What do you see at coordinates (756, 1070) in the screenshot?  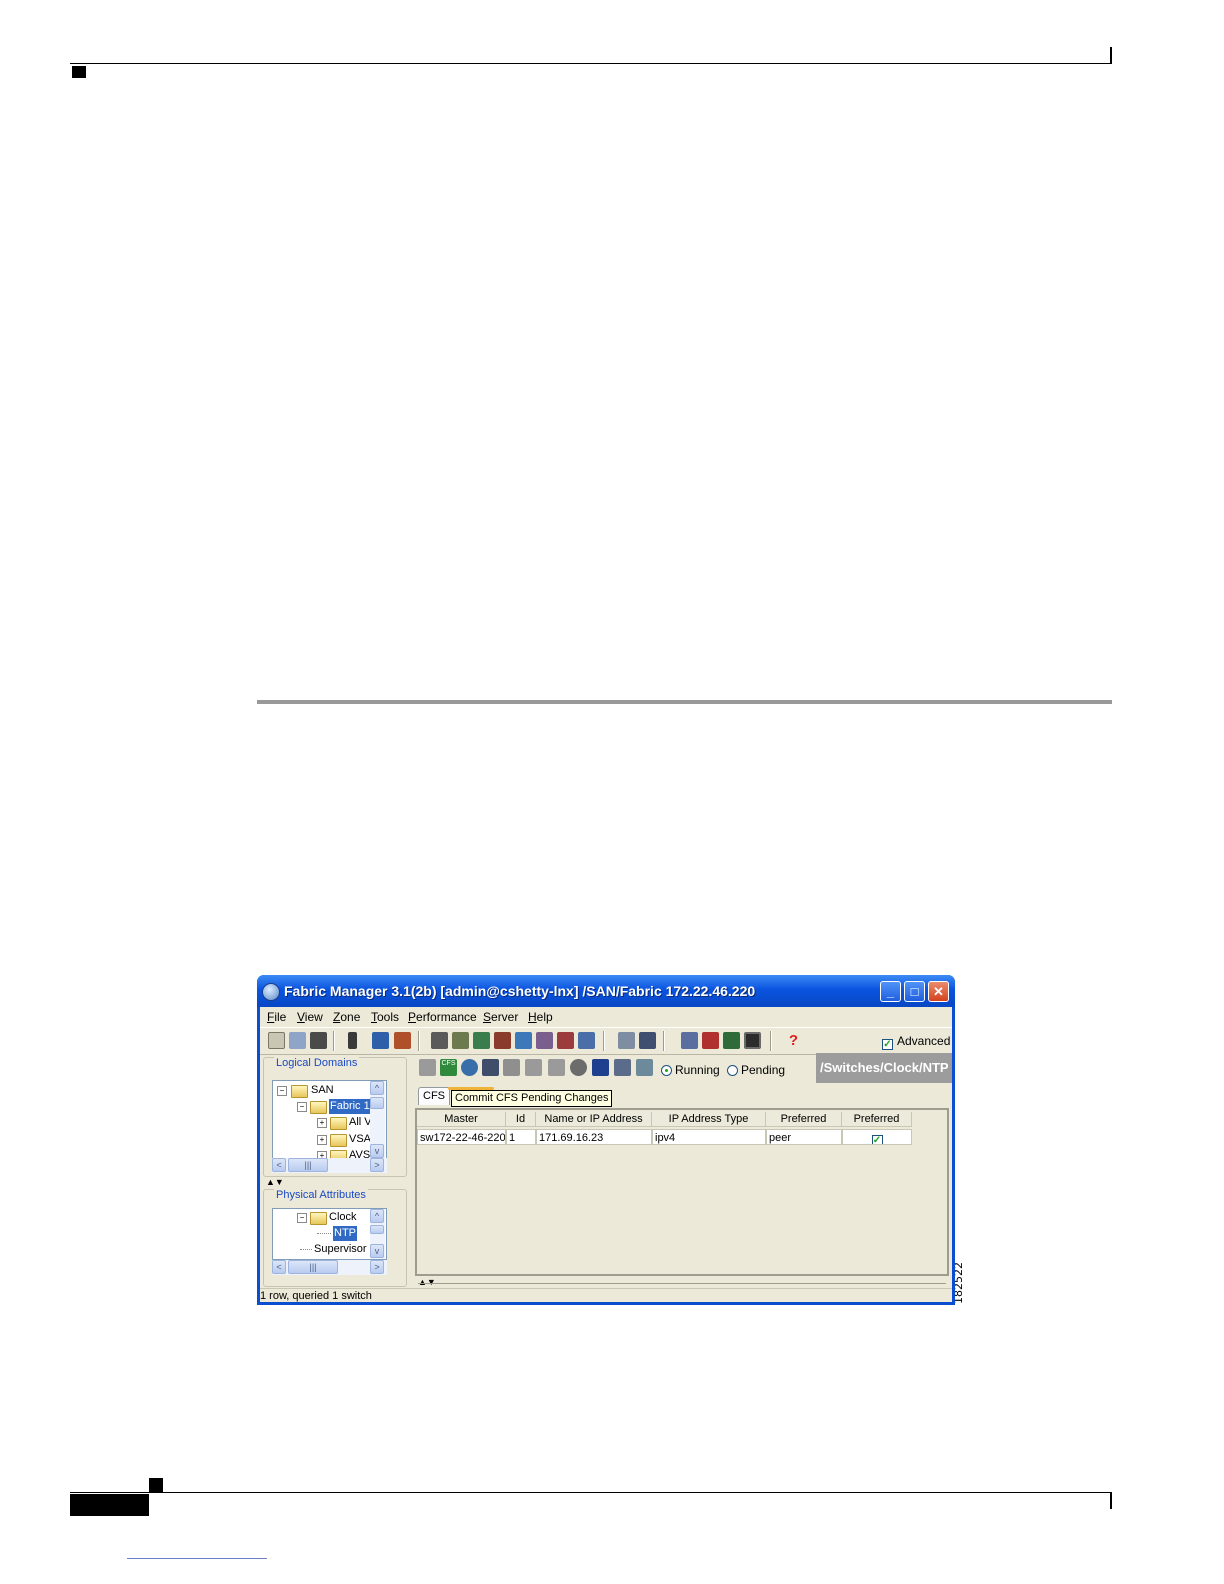 I see `pending-radio: Pending` at bounding box center [756, 1070].